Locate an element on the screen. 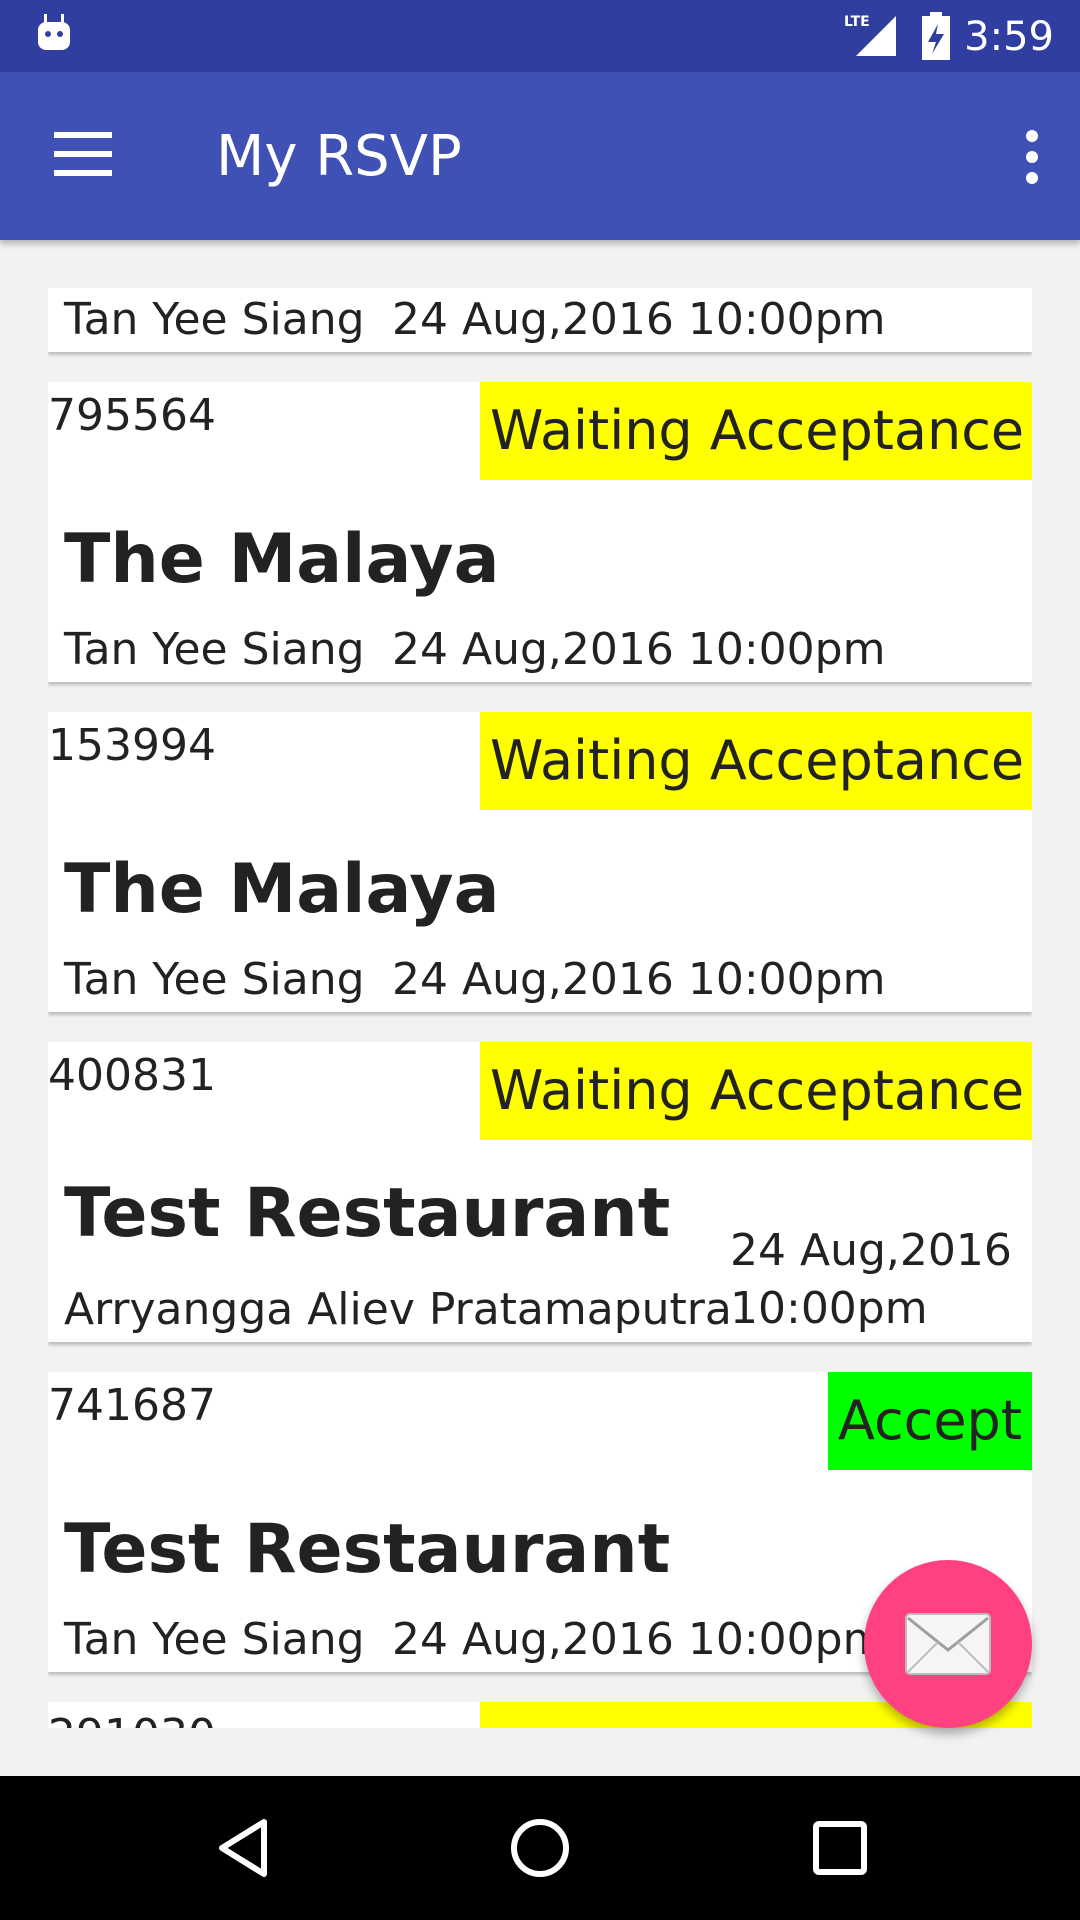  status-badge: Accept is located at coordinates (929, 1421).